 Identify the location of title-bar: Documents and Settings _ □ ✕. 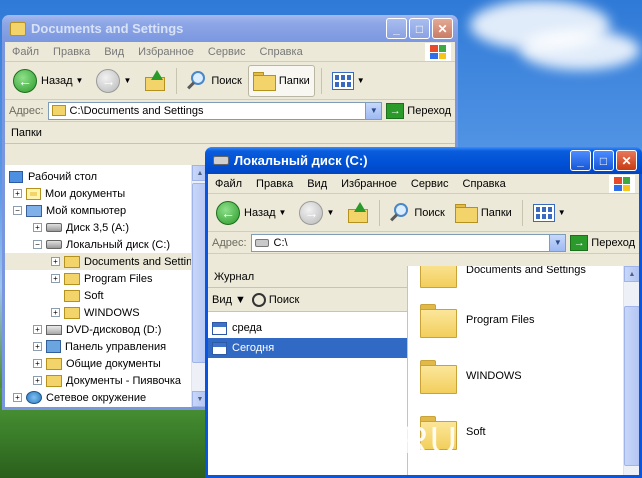
(230, 28).